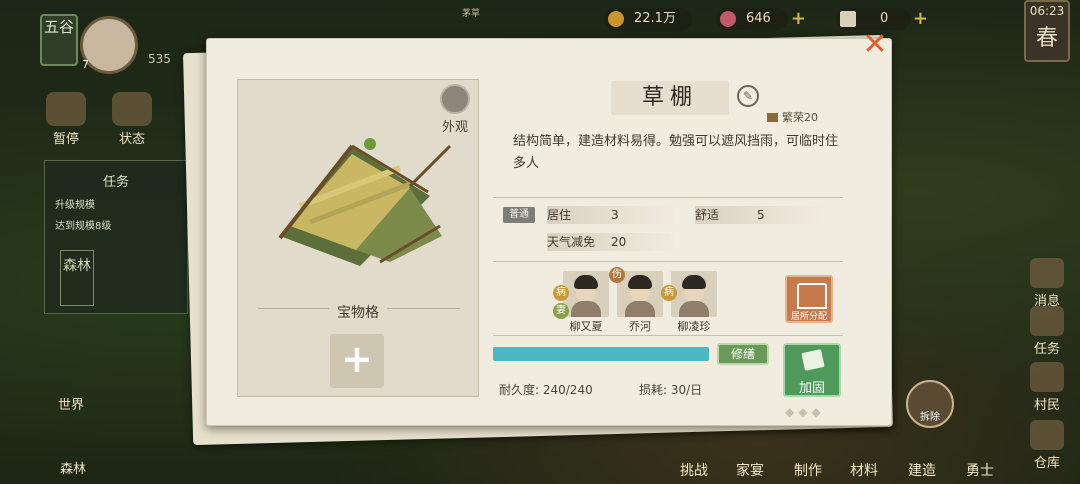 The width and height of the screenshot is (1080, 484). I want to click on treasure-label: 宝物格, so click(358, 312).